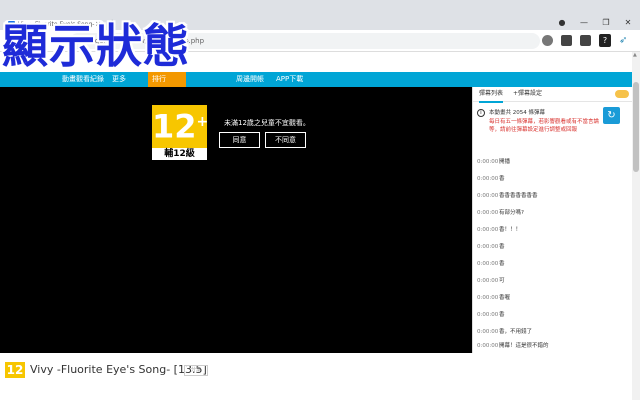 The image size is (640, 400). Describe the element at coordinates (239, 140) in the screenshot. I see `agree-button: 同意` at that location.